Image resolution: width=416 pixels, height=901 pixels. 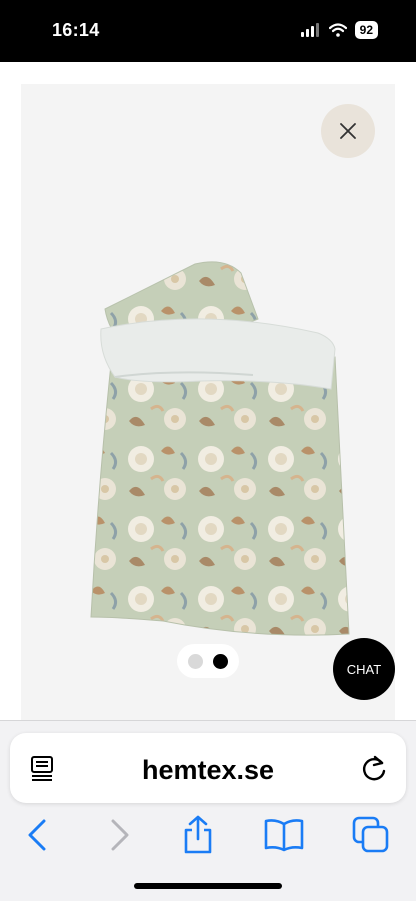 I want to click on browser-toolbar, so click(x=208, y=835).